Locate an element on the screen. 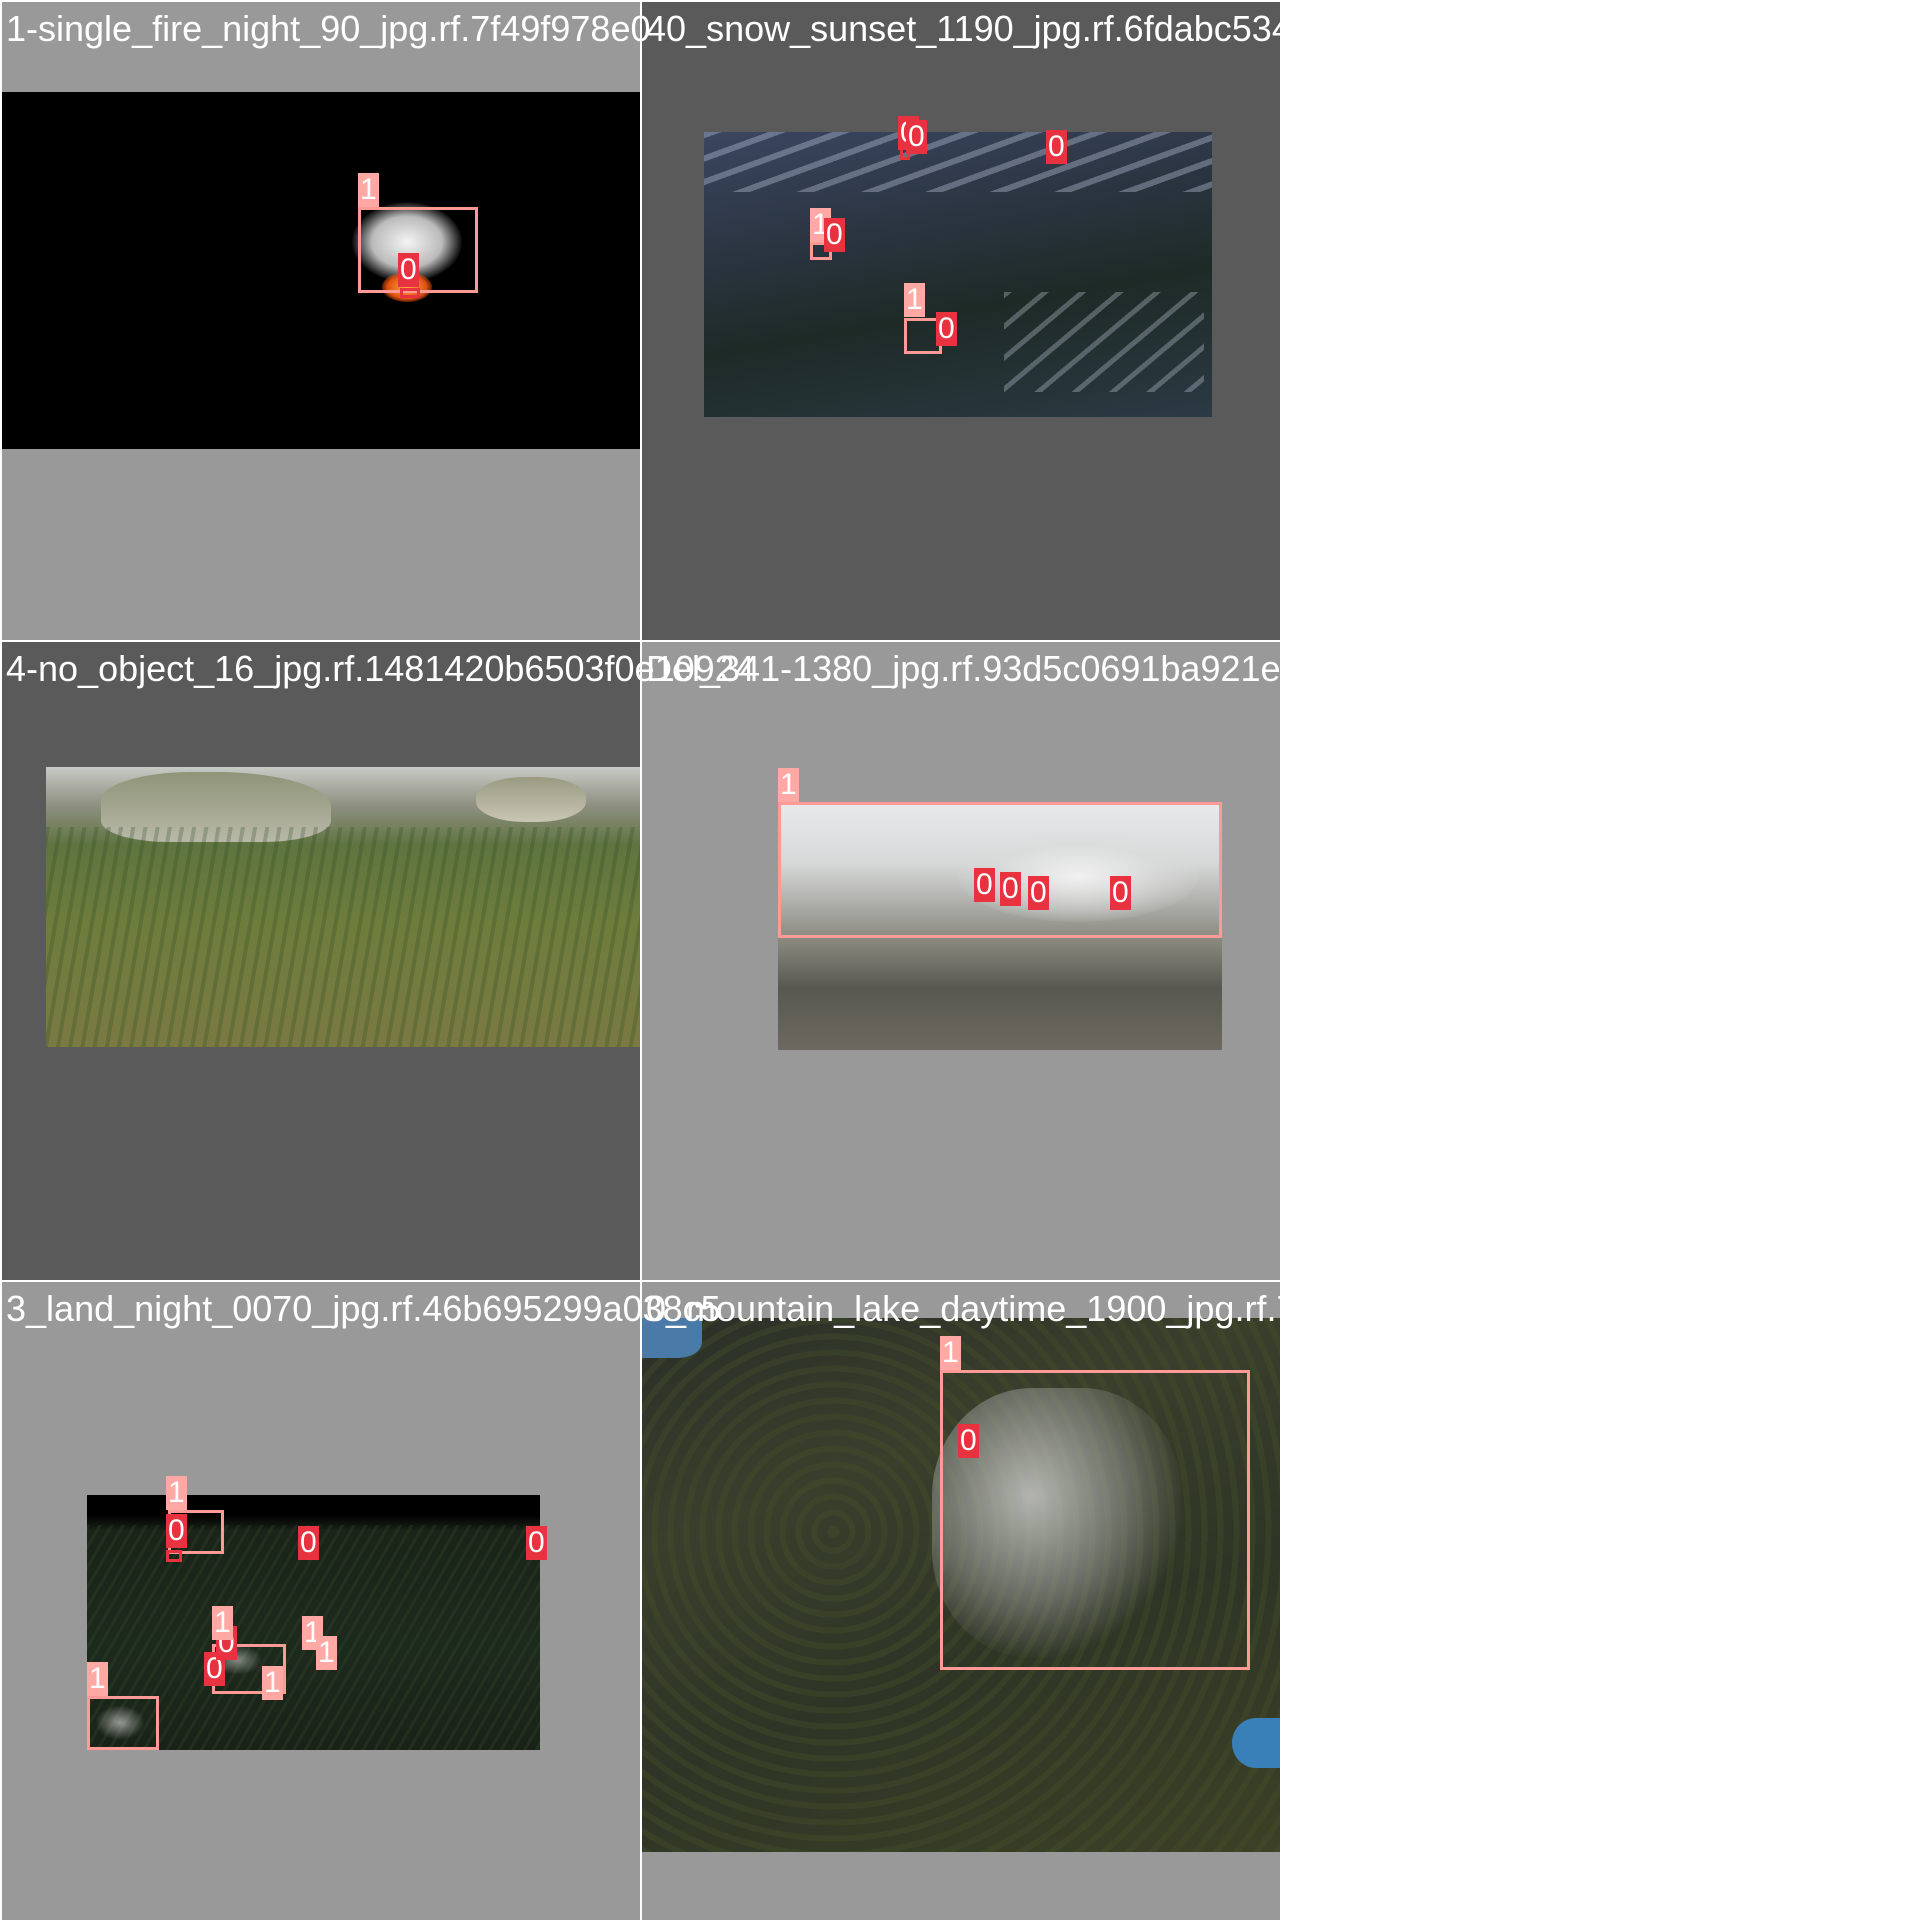  tile-5: 1 0 0 0 1 0 0 1 1 1 1 is located at coordinates (321, 1601).